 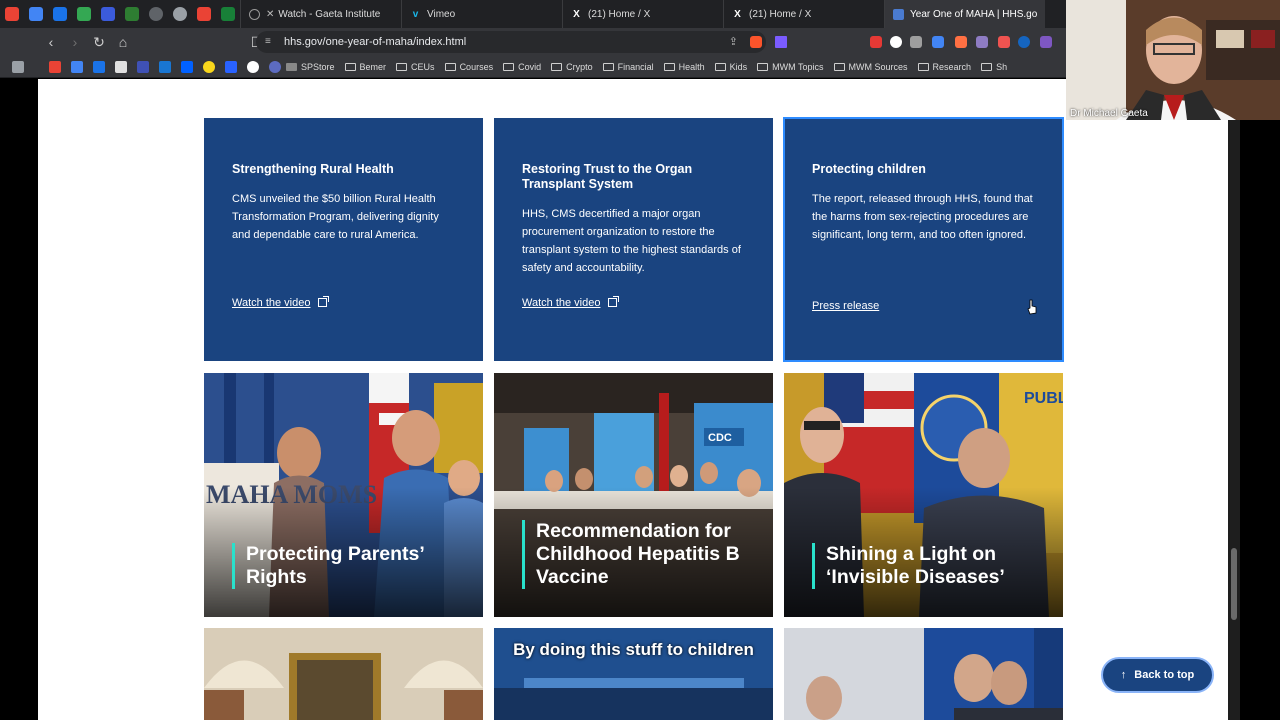 I want to click on bookmark-folder: Financial, so click(x=628, y=66).